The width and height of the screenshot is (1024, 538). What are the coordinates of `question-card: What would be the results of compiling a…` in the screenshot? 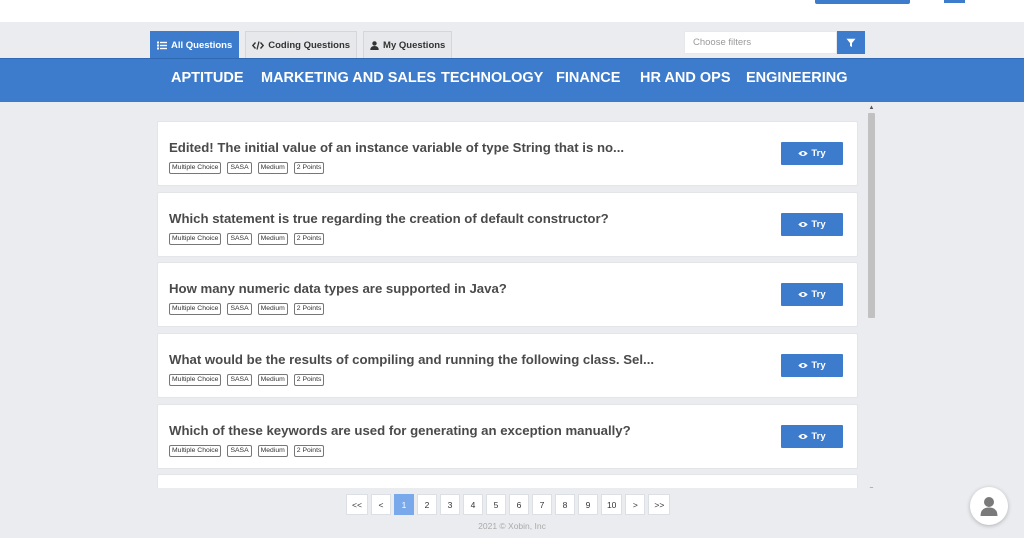 It's located at (507, 365).